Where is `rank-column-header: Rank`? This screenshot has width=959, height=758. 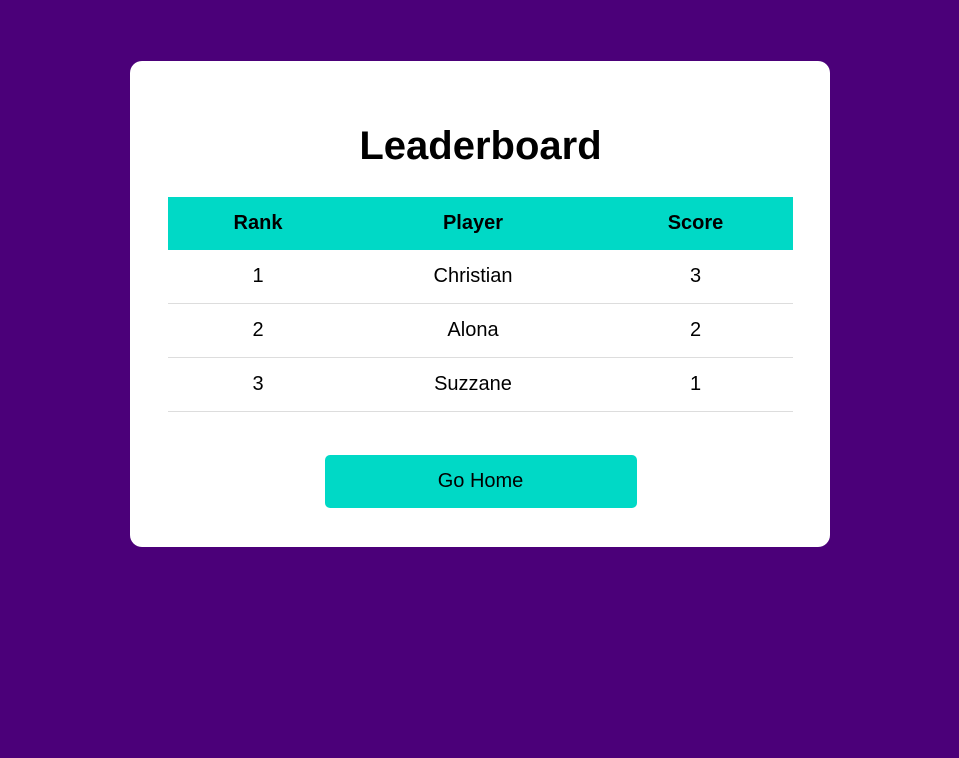 rank-column-header: Rank is located at coordinates (258, 223).